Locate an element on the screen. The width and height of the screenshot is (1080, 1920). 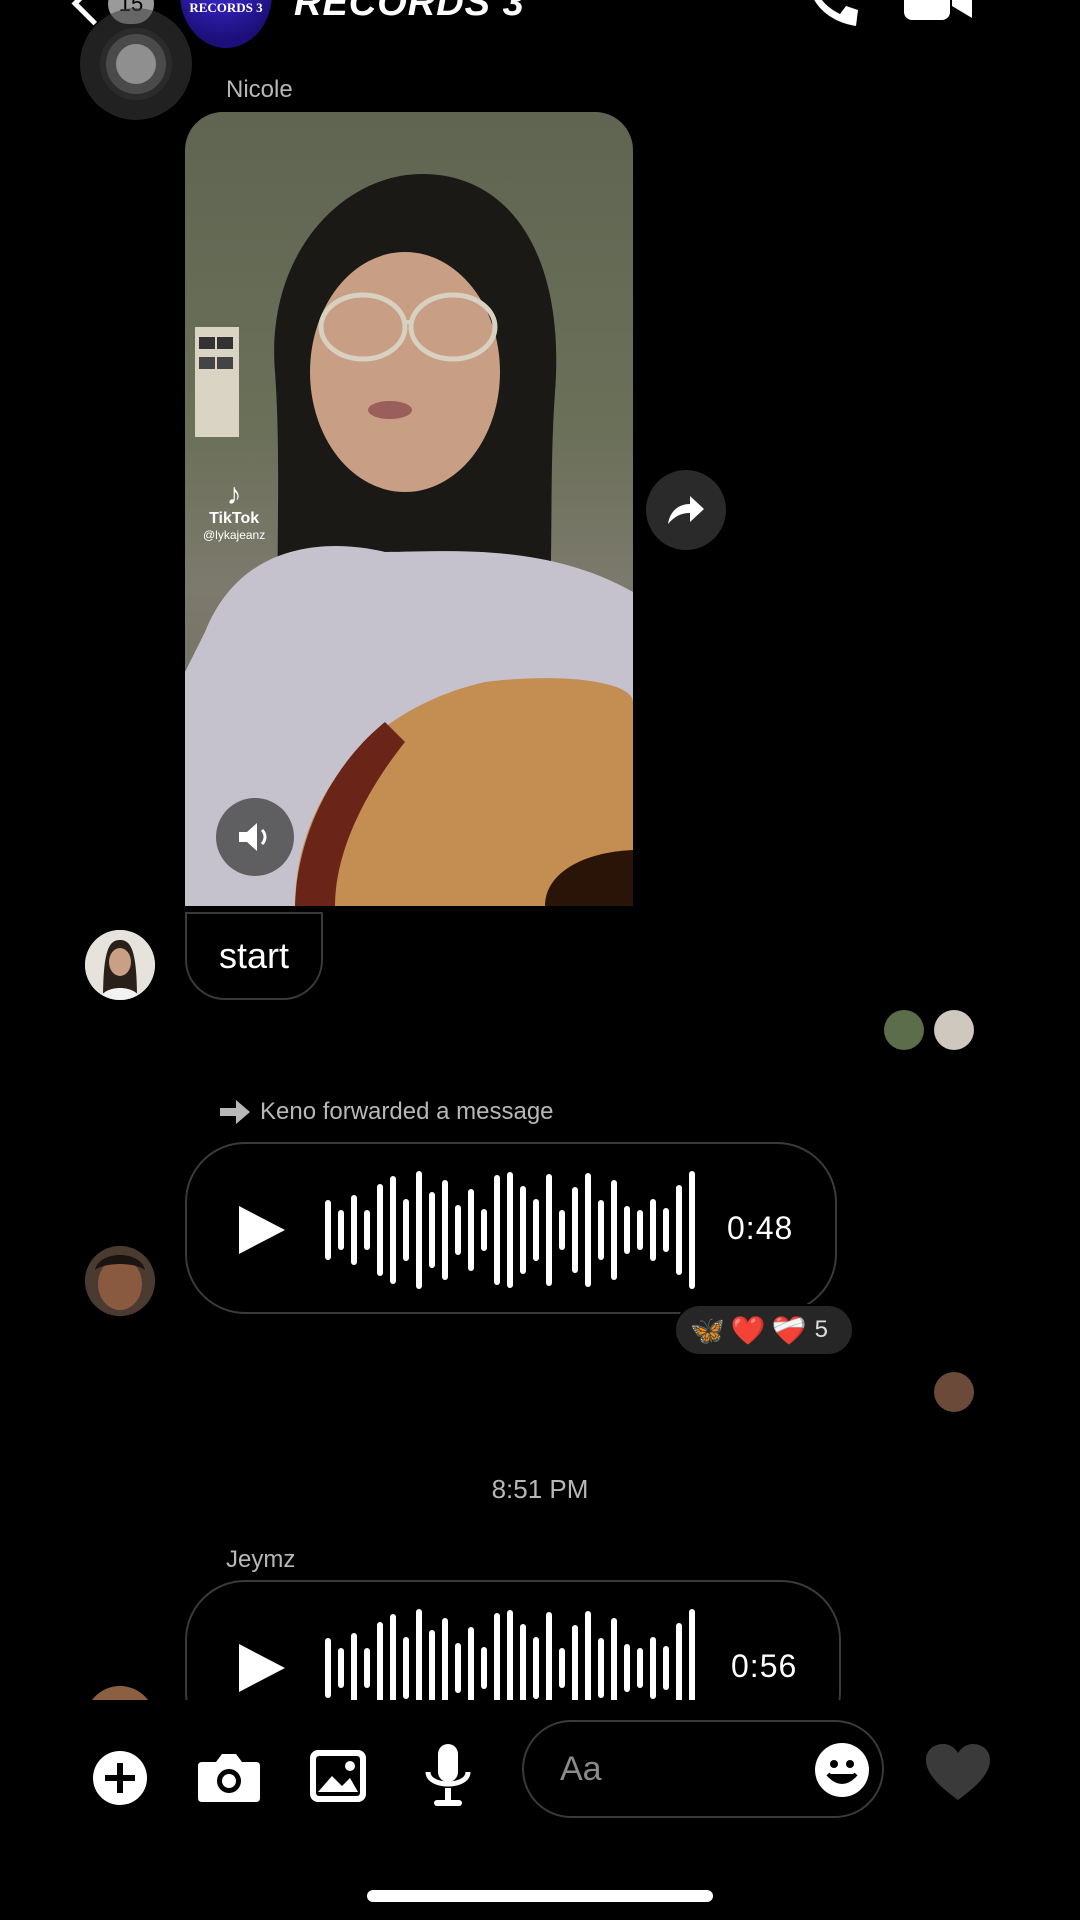
speaker-icon is located at coordinates (253, 837).